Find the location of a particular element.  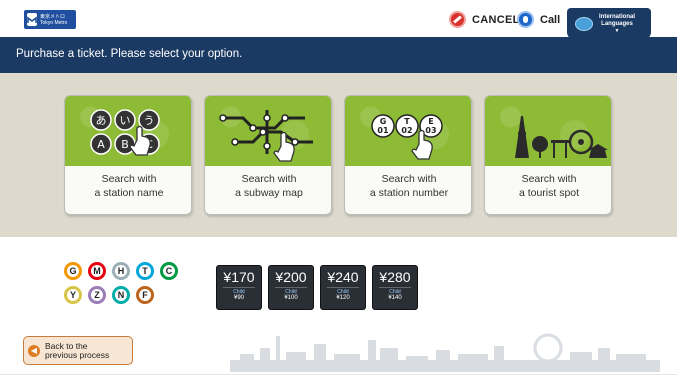

svg-text: あ is located at coordinates (101, 120).